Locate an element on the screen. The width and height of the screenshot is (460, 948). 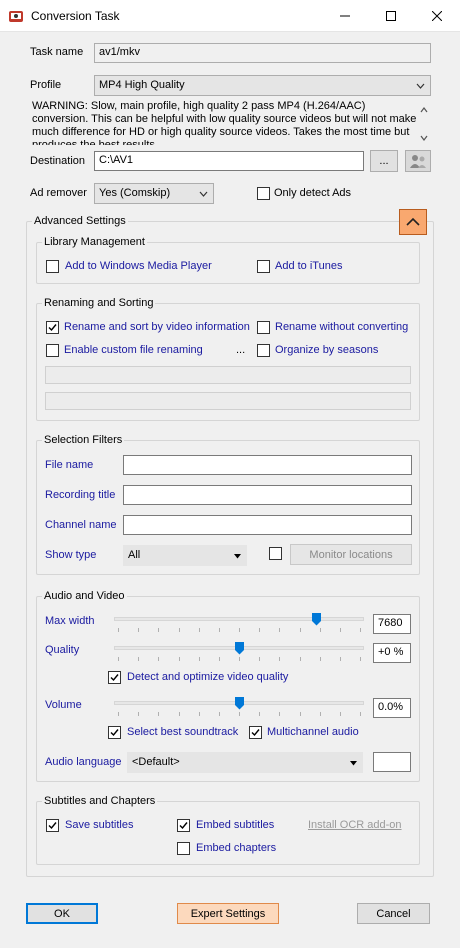
embed-subtitles-checkbox is located at coordinates (183, 825).